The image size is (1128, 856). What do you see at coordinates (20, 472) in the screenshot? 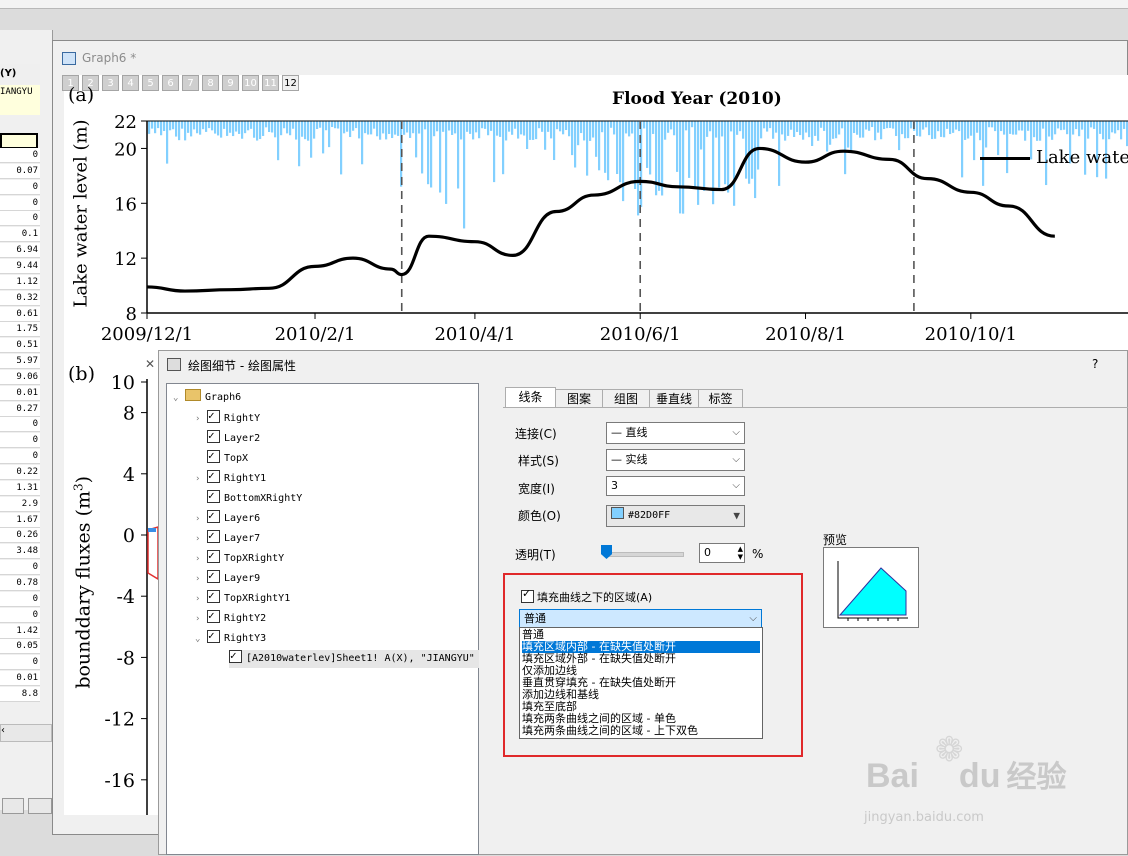
I see `worksheet-cell: 0.22` at bounding box center [20, 472].